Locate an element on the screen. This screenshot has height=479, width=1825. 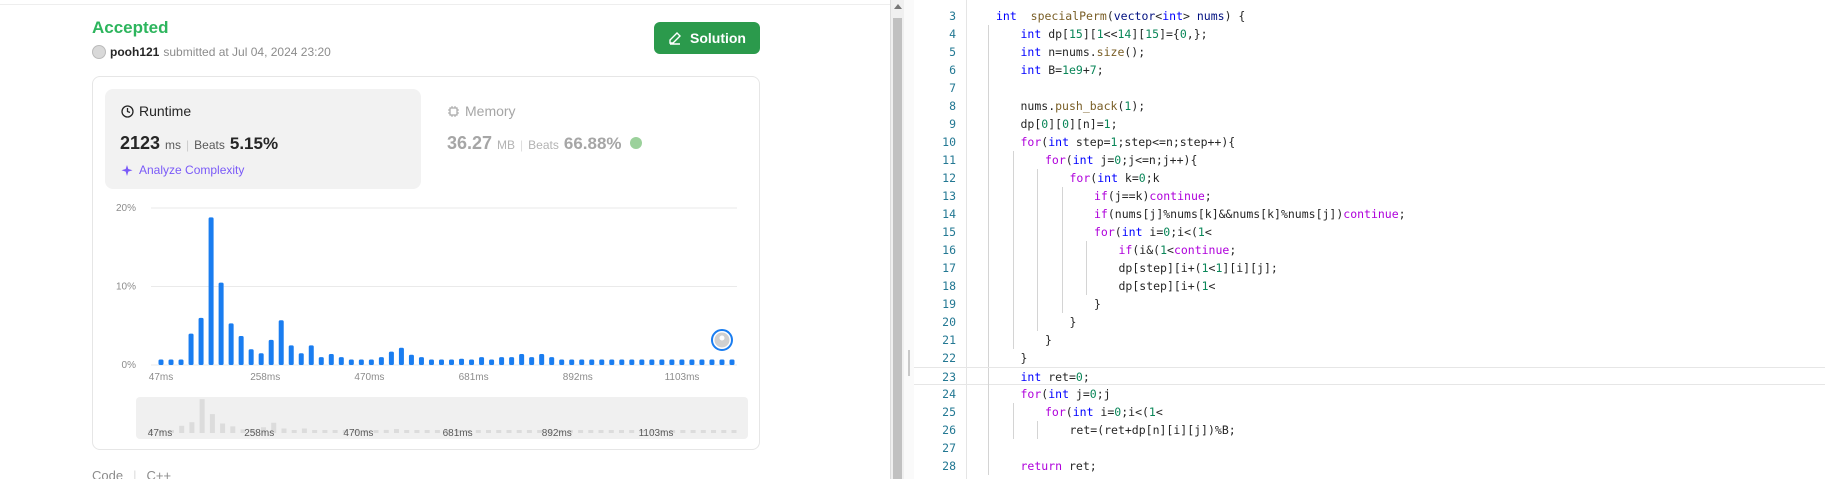
scrollbar-thumb is located at coordinates (897, 248).